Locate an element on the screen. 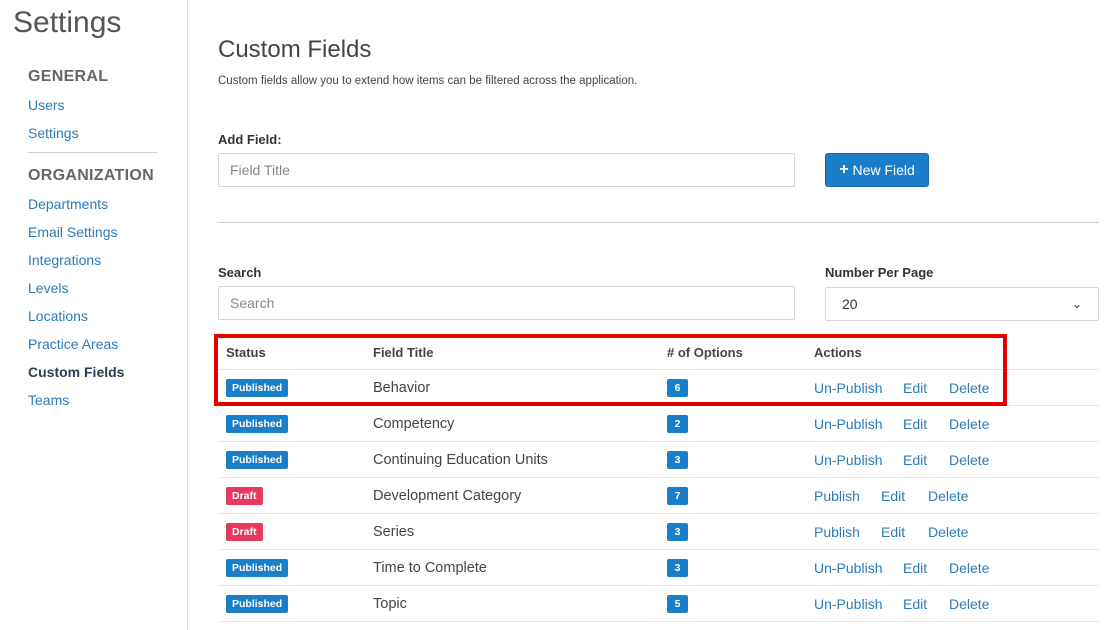 Image resolution: width=1113 pixels, height=630 pixels. field-title-cell: Topic is located at coordinates (390, 604).